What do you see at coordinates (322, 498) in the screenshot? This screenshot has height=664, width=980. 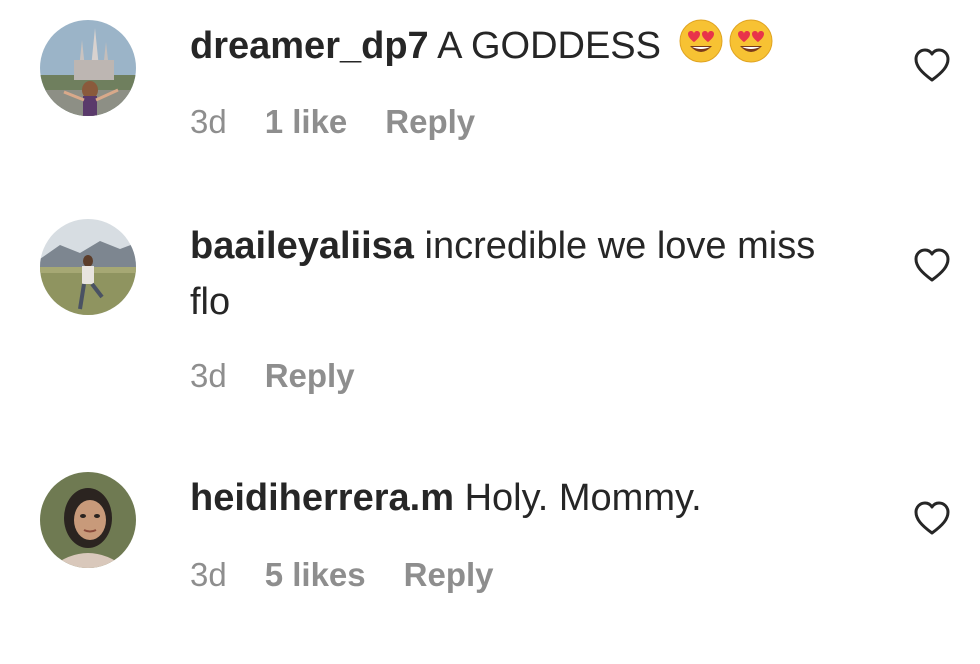 I see `comment-username: heidiherrera.m` at bounding box center [322, 498].